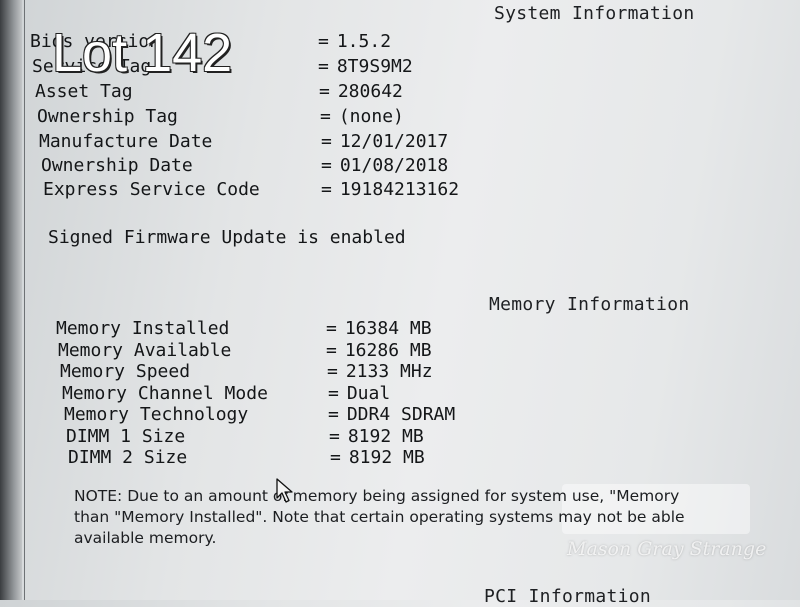 This screenshot has height=607, width=800. What do you see at coordinates (589, 304) in the screenshot?
I see `memory-information-heading: Memory Information` at bounding box center [589, 304].